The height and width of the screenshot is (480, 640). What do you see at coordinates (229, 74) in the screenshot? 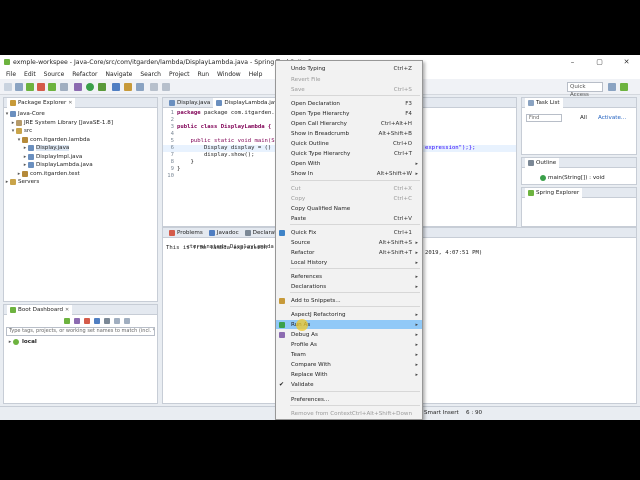
I see `menu-window: Window` at bounding box center [229, 74].